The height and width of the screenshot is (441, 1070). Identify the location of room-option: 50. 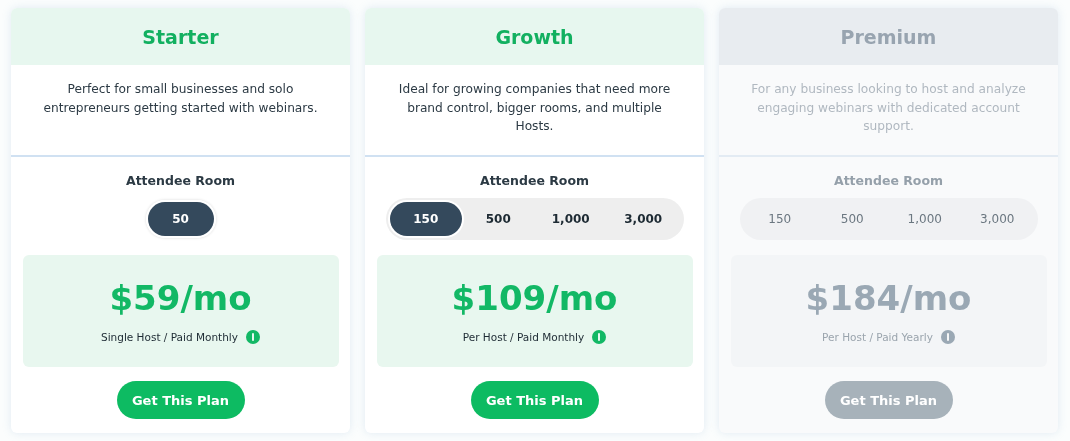
(180, 219).